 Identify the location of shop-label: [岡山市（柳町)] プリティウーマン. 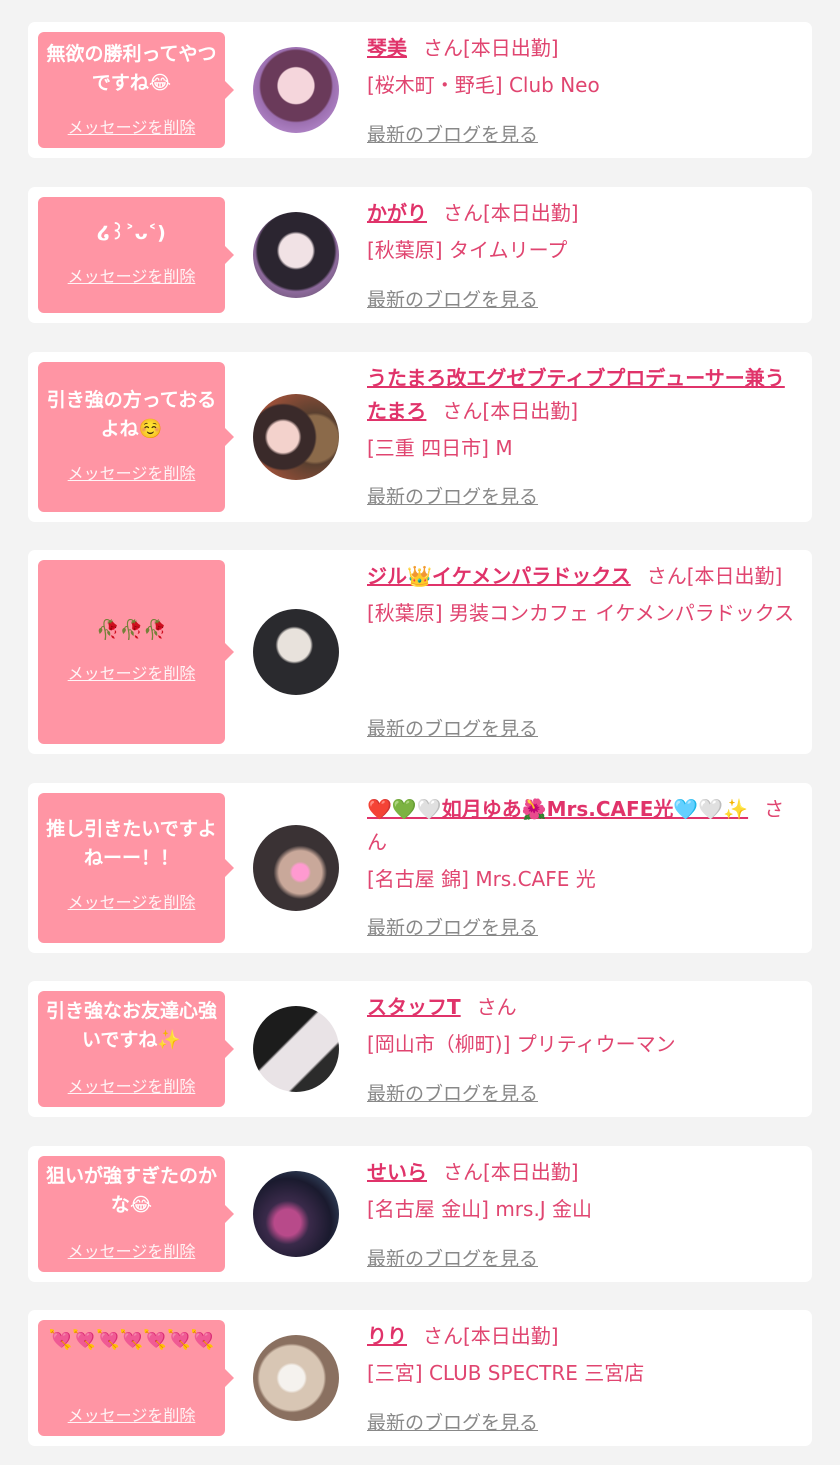
(521, 1044).